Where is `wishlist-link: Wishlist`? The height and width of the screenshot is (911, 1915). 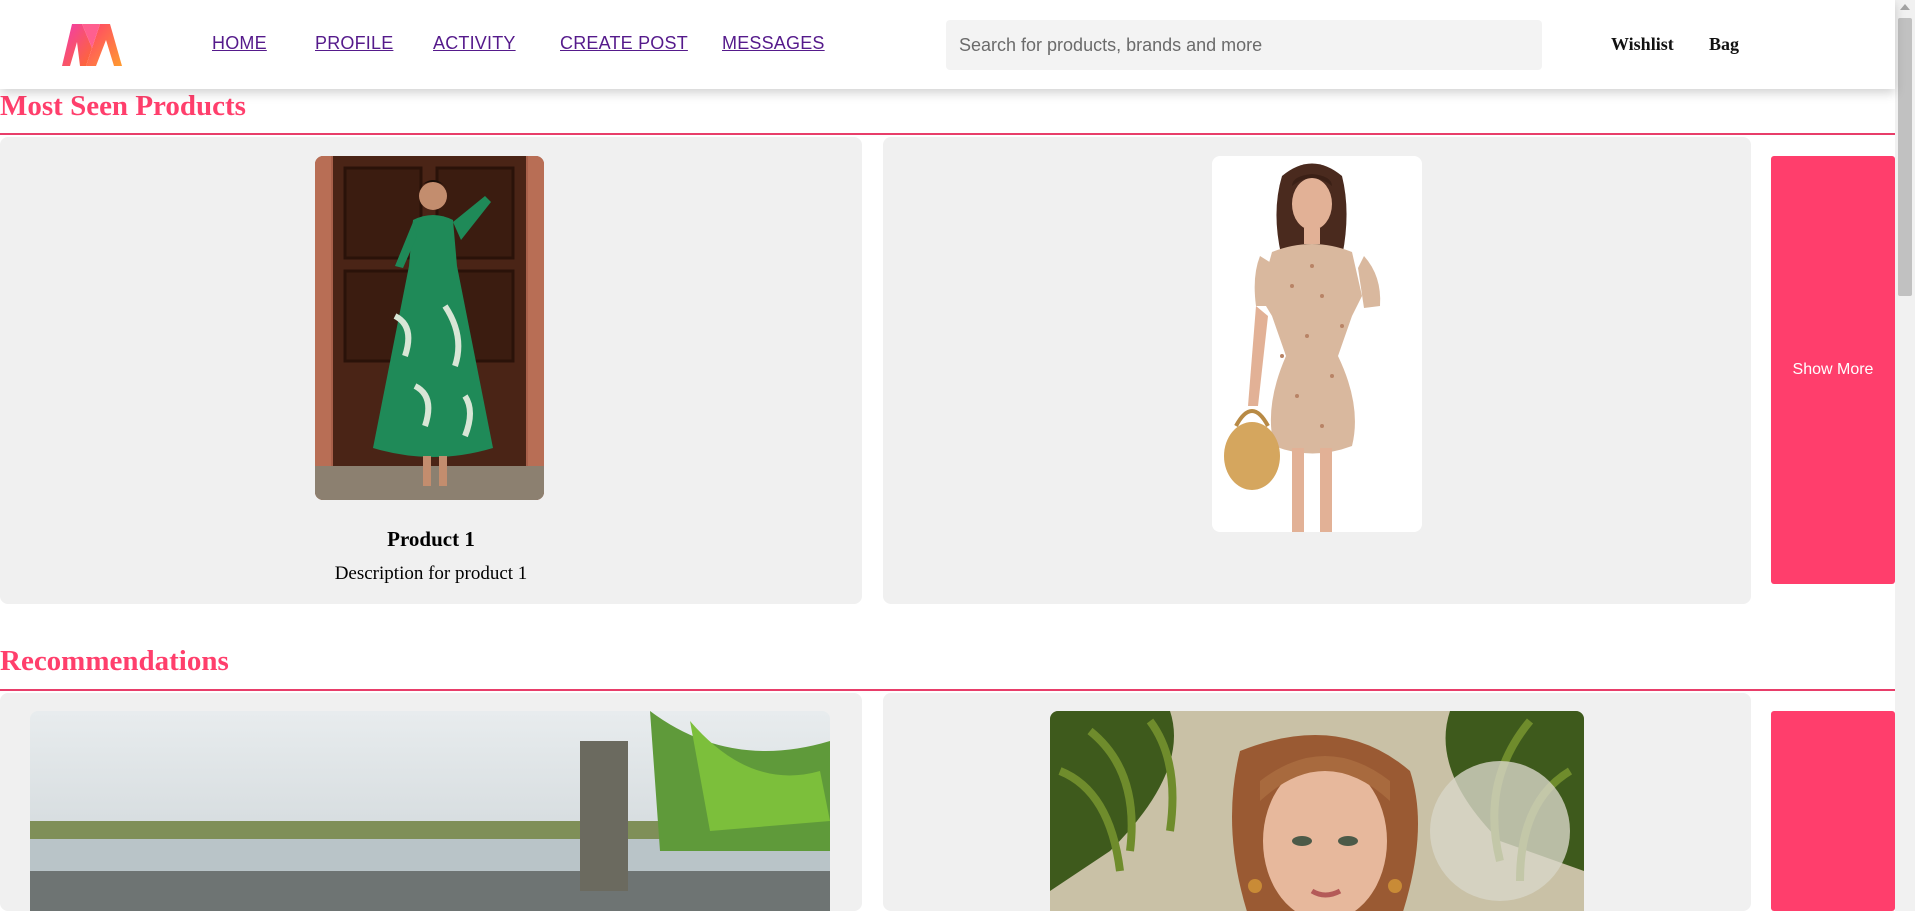 wishlist-link: Wishlist is located at coordinates (1642, 44).